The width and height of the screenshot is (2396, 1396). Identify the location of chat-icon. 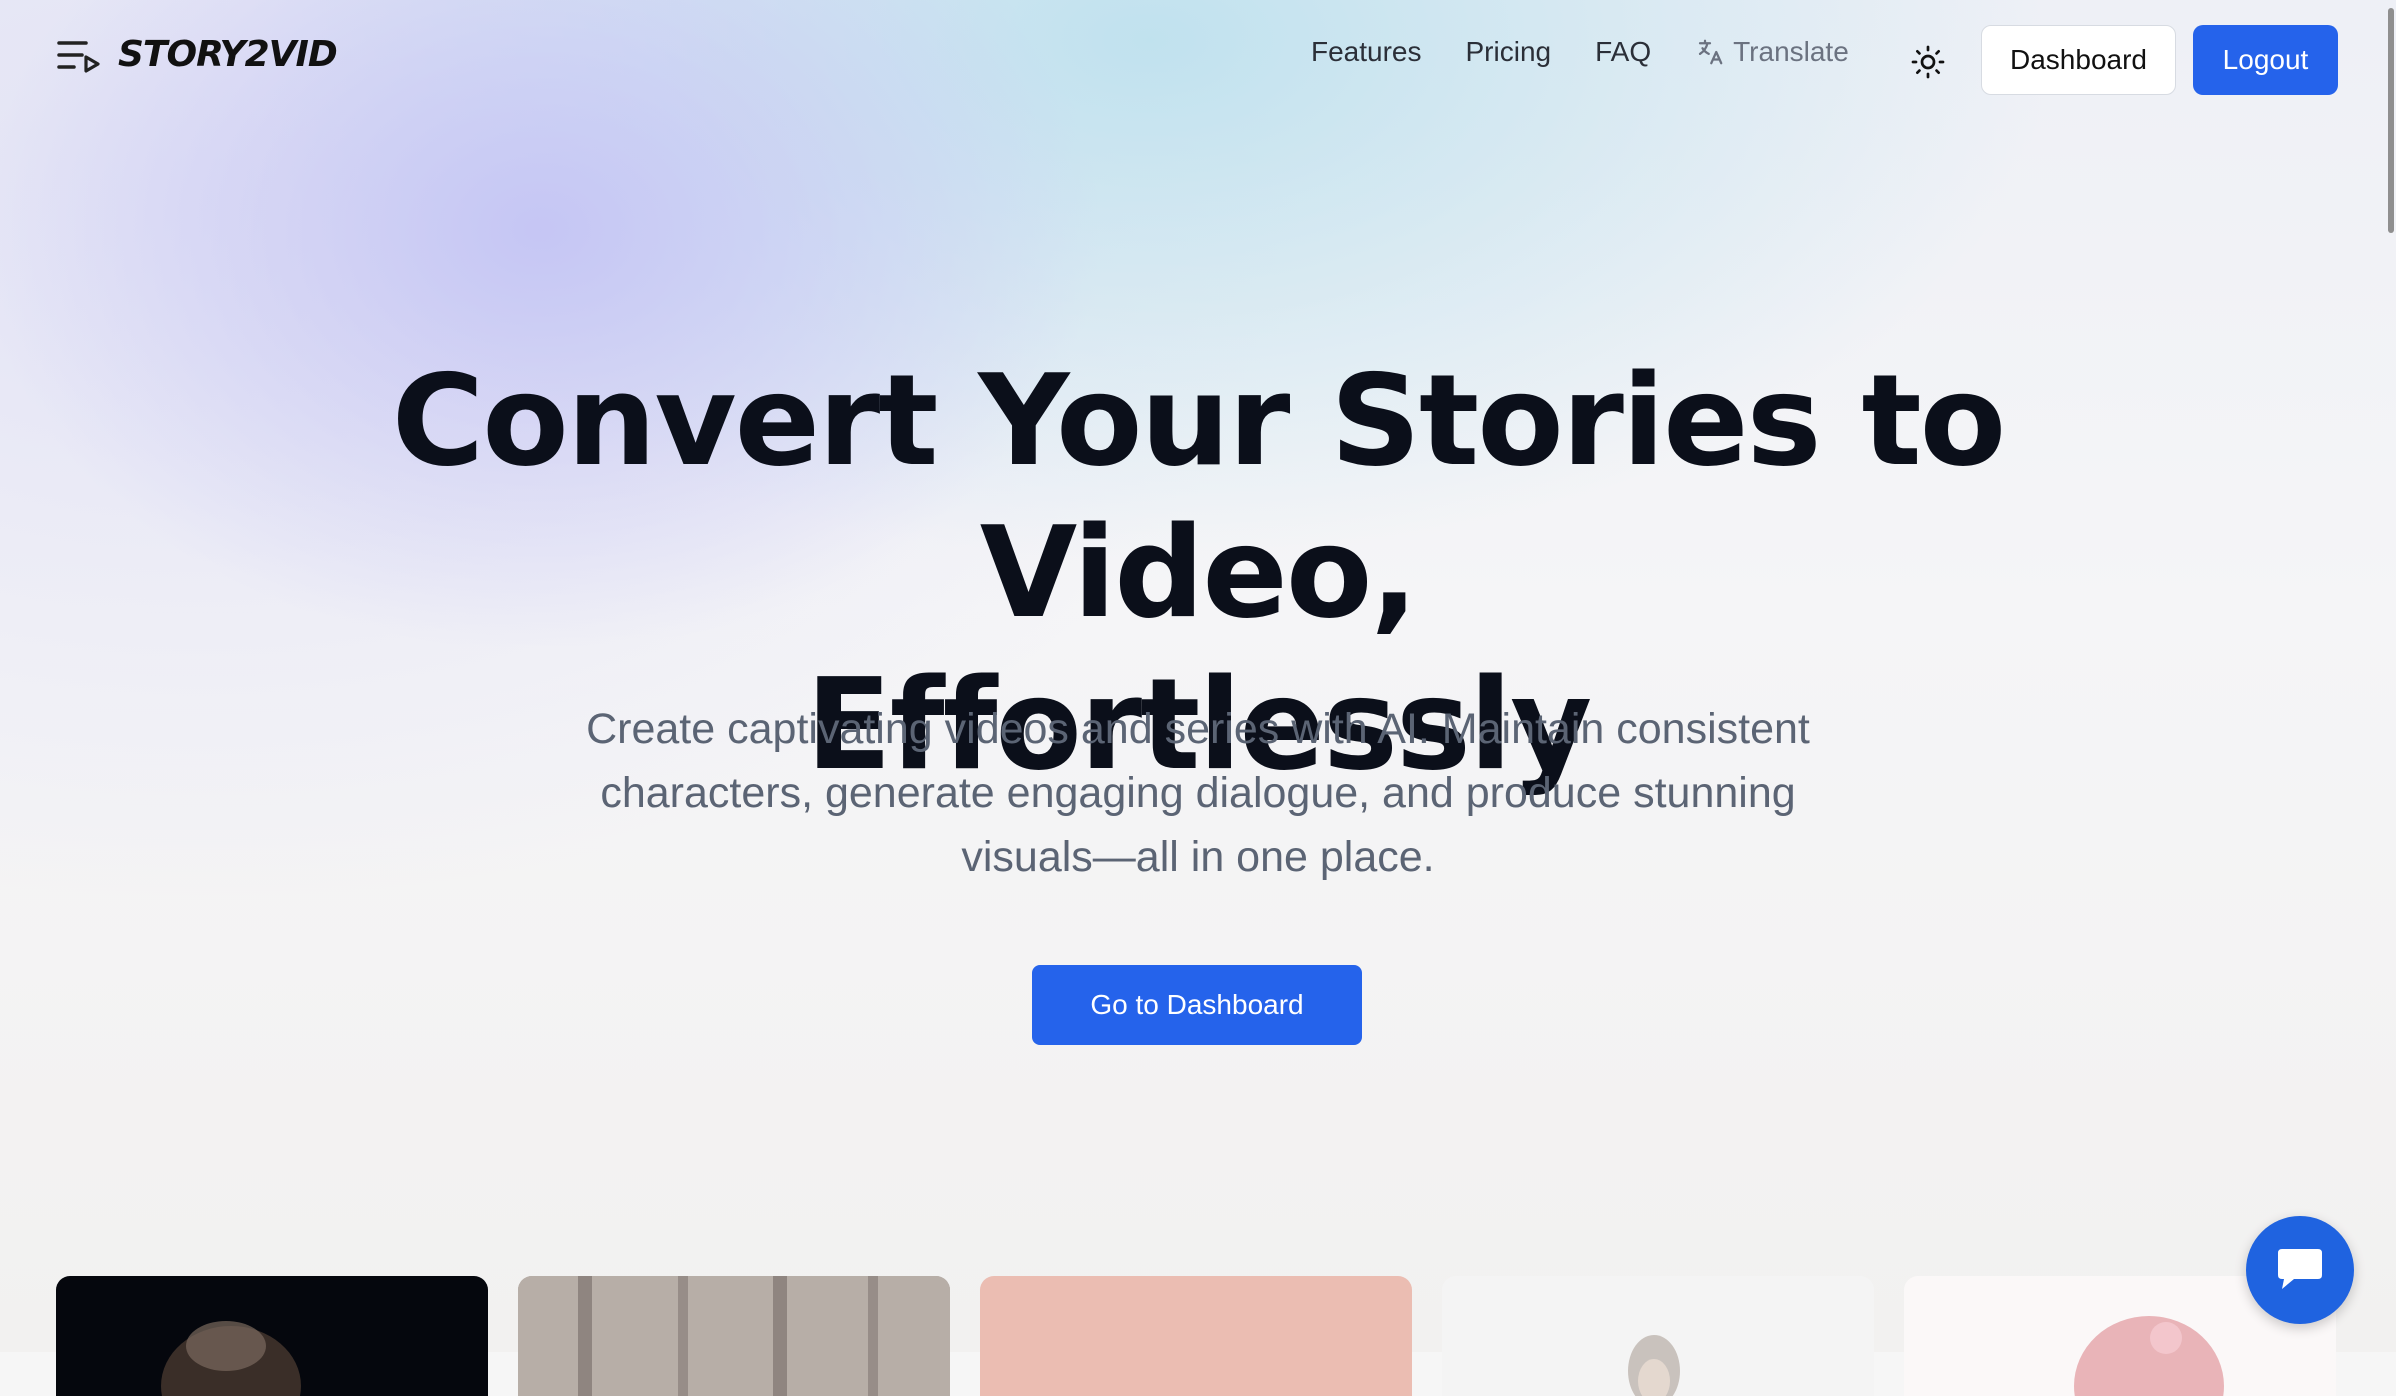
(2300, 1269).